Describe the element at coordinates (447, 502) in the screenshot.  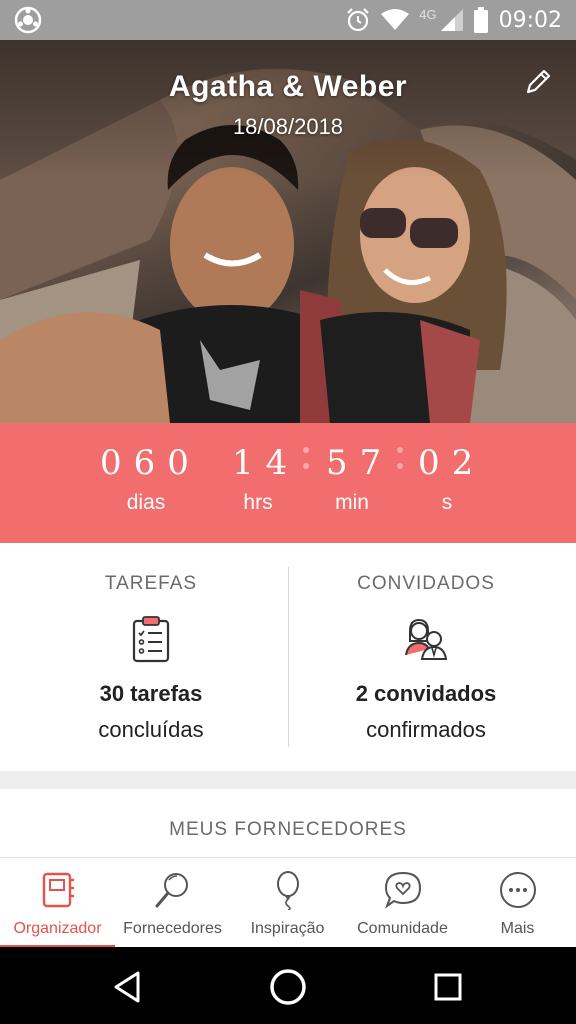
I see `countdown-seconds-label: s` at that location.